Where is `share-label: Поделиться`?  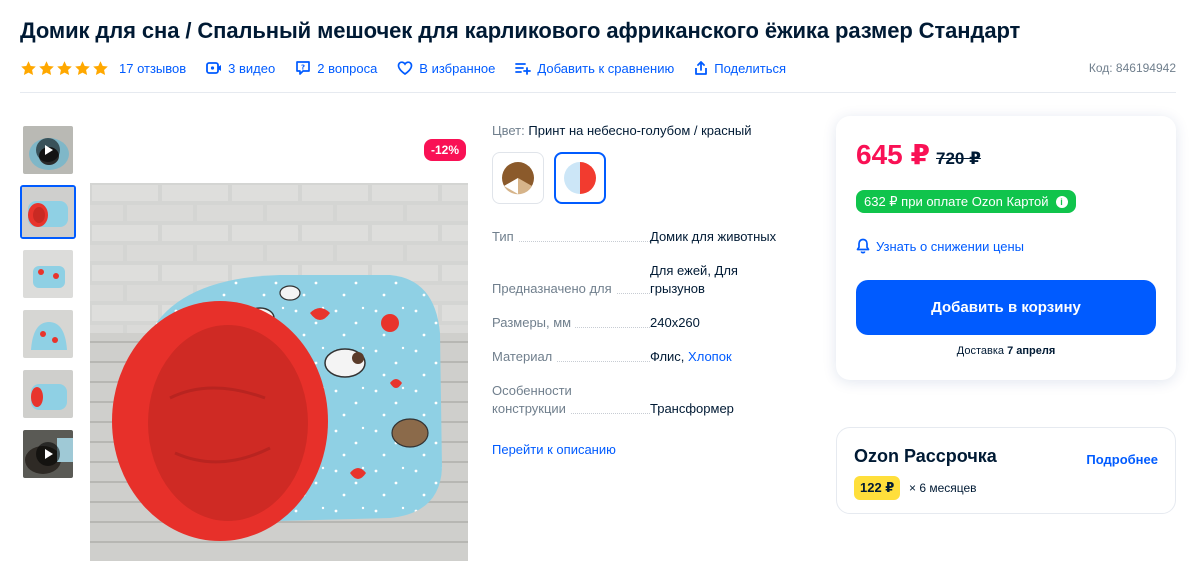 share-label: Поделиться is located at coordinates (750, 68).